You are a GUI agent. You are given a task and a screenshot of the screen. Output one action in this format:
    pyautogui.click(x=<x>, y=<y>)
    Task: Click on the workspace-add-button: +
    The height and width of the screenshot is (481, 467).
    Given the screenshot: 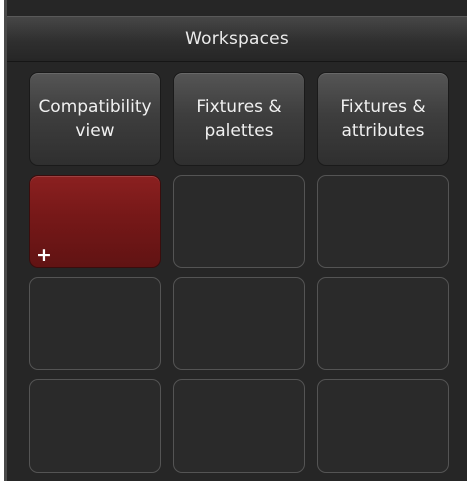 What is the action you would take?
    pyautogui.click(x=95, y=221)
    